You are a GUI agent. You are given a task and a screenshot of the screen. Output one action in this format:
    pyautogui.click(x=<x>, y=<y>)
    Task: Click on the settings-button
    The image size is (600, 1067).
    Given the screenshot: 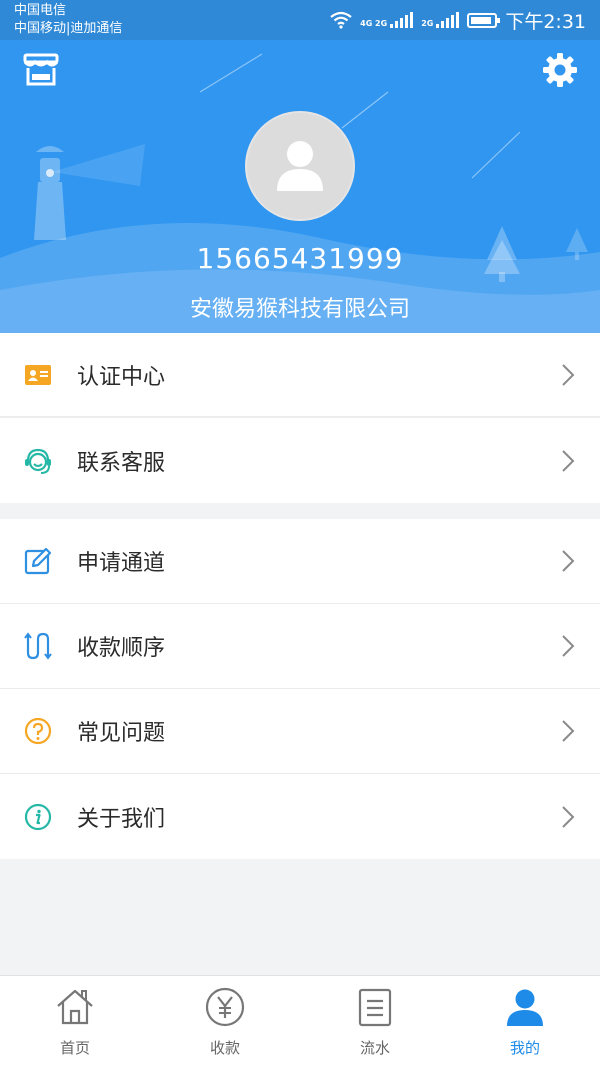 What is the action you would take?
    pyautogui.click(x=560, y=70)
    